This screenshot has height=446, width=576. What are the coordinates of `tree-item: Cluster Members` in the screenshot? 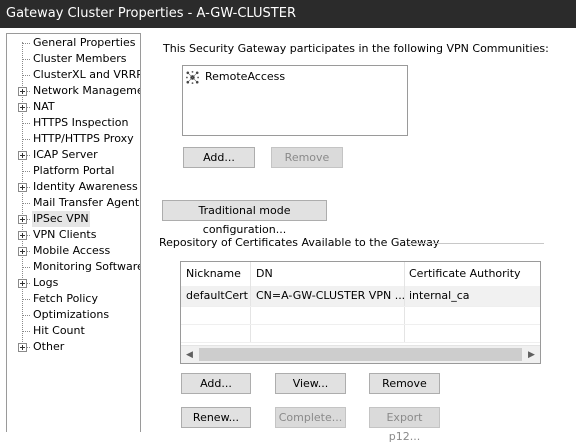 It's located at (73, 59).